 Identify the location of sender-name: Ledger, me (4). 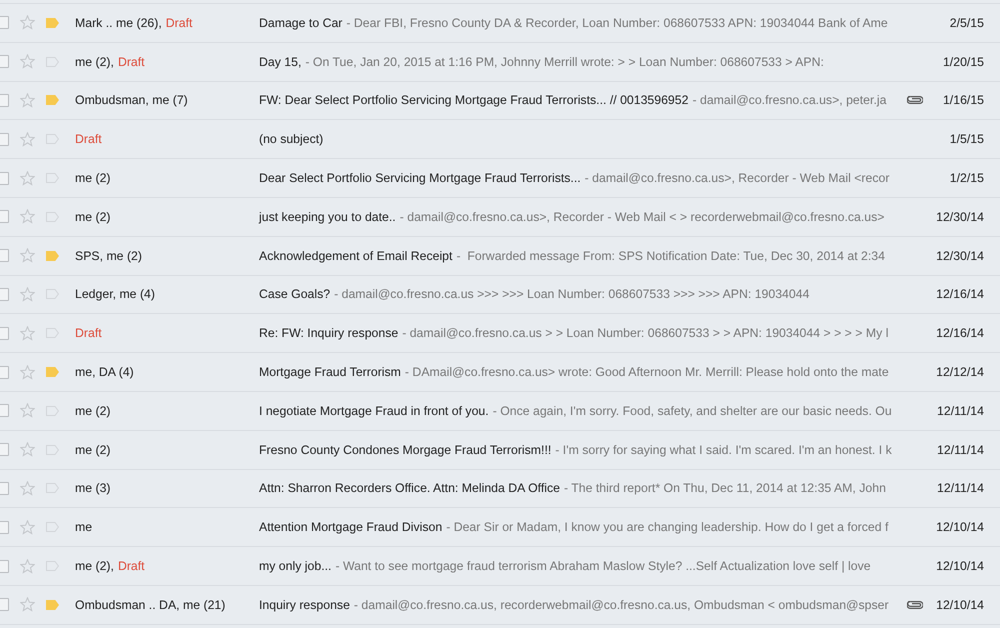
(115, 294).